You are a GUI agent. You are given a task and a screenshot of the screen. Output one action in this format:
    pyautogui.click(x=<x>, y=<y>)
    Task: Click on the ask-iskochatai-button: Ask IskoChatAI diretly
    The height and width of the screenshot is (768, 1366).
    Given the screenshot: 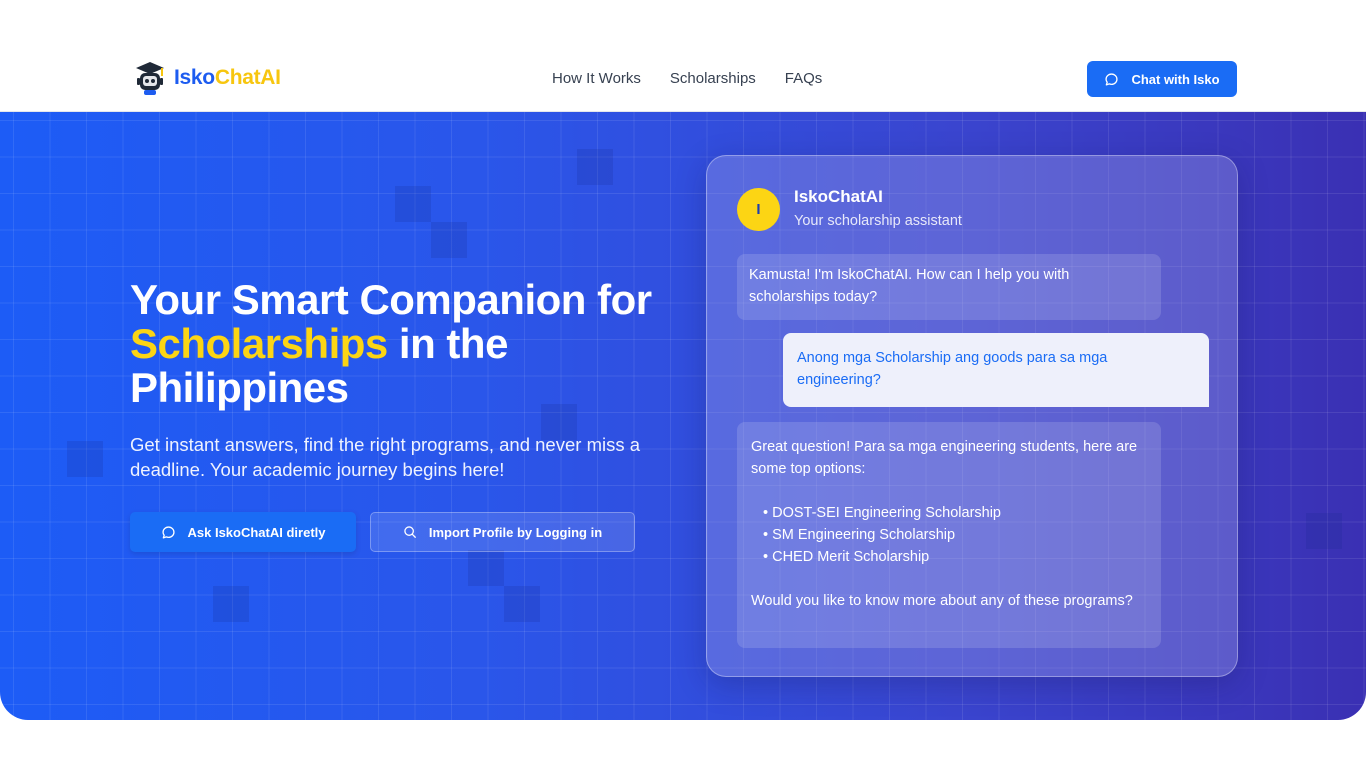 What is the action you would take?
    pyautogui.click(x=243, y=532)
    